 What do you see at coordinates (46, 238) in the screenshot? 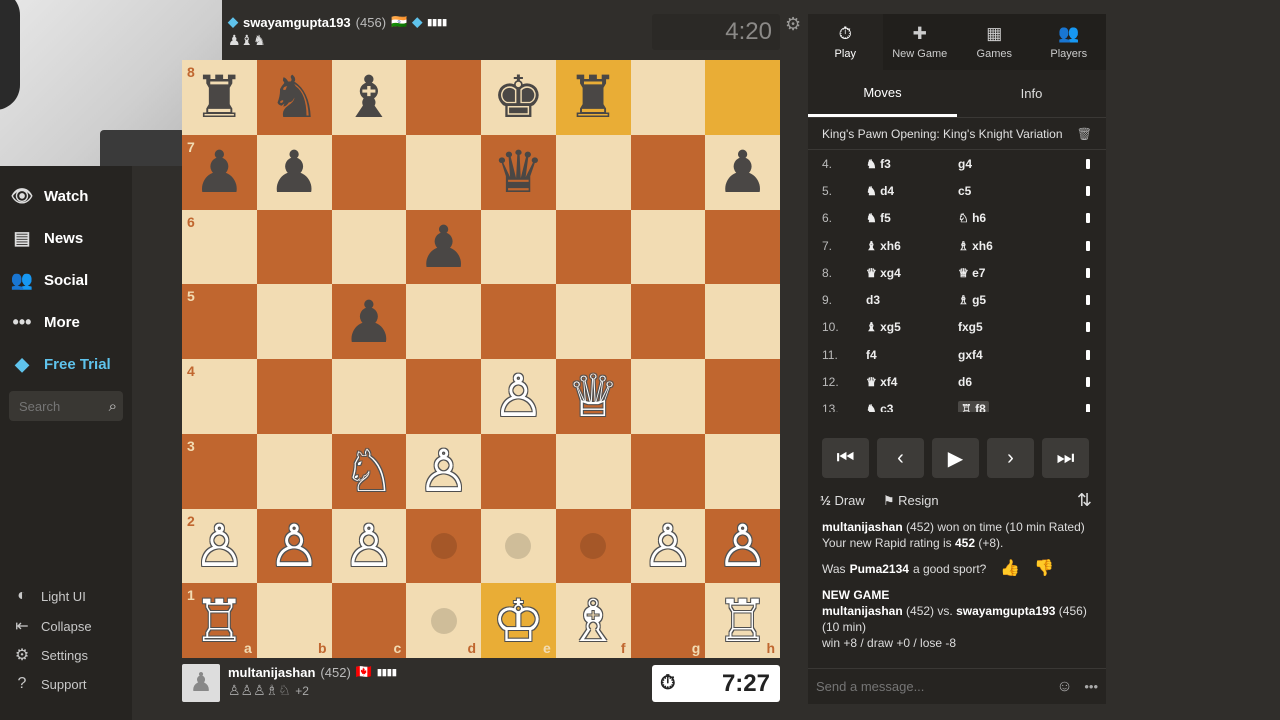
I see `nav-news: ▤ News` at bounding box center [46, 238].